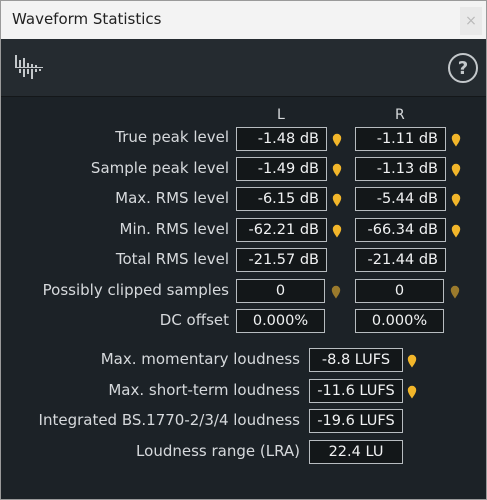 This screenshot has width=487, height=500. What do you see at coordinates (281, 139) in the screenshot?
I see `left-value: -1.48 dB` at bounding box center [281, 139].